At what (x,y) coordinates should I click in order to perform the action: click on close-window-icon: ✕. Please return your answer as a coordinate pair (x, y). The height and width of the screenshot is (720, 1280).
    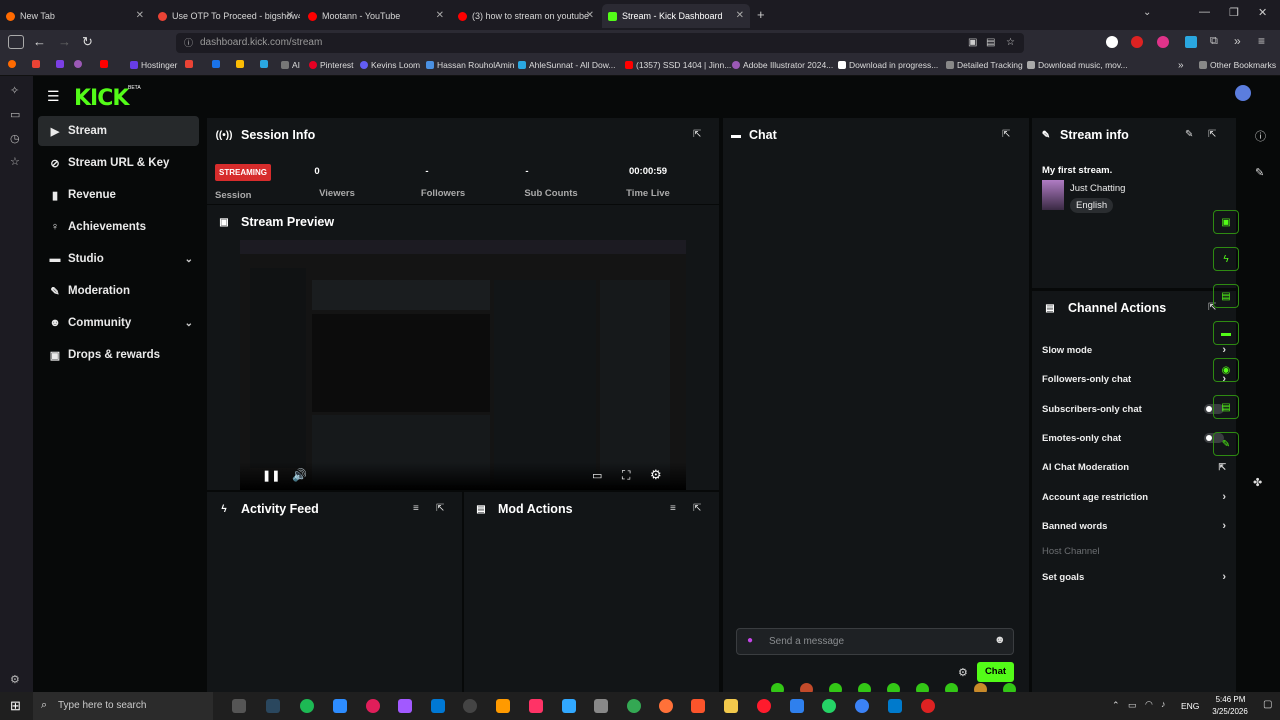
    Looking at the image, I should click on (1262, 12).